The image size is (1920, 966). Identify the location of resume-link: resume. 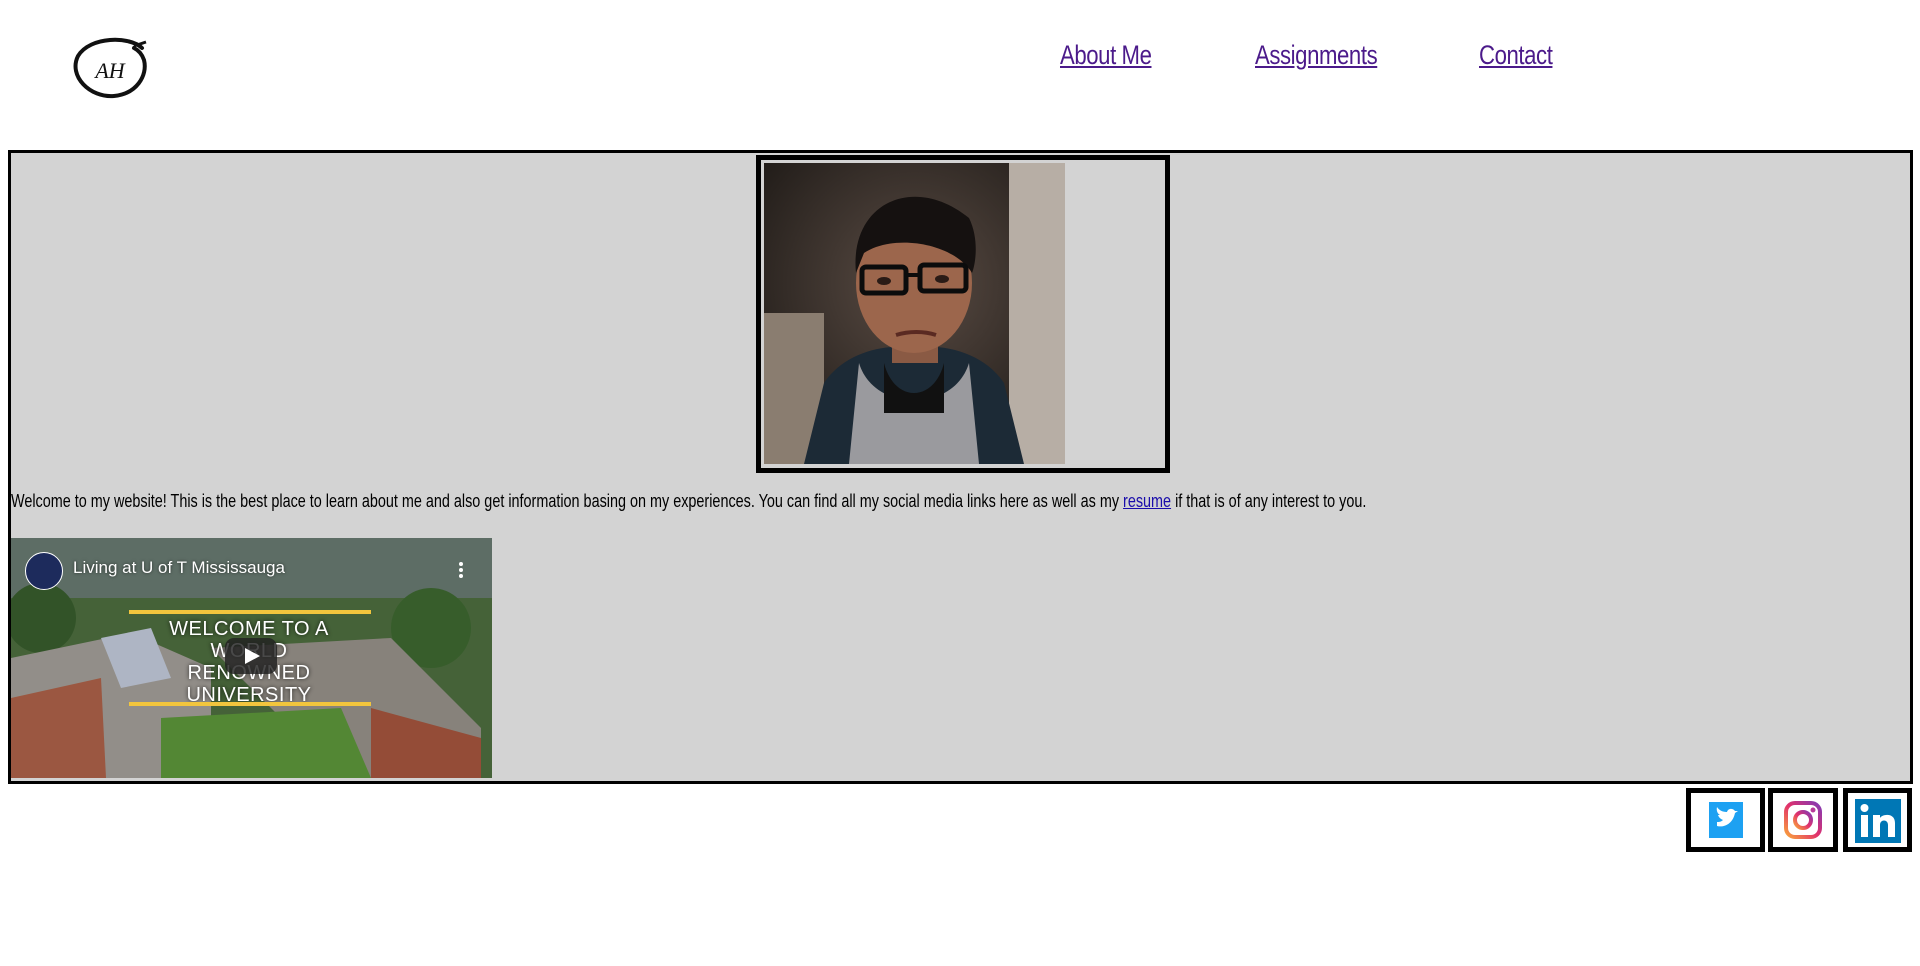
(1147, 501).